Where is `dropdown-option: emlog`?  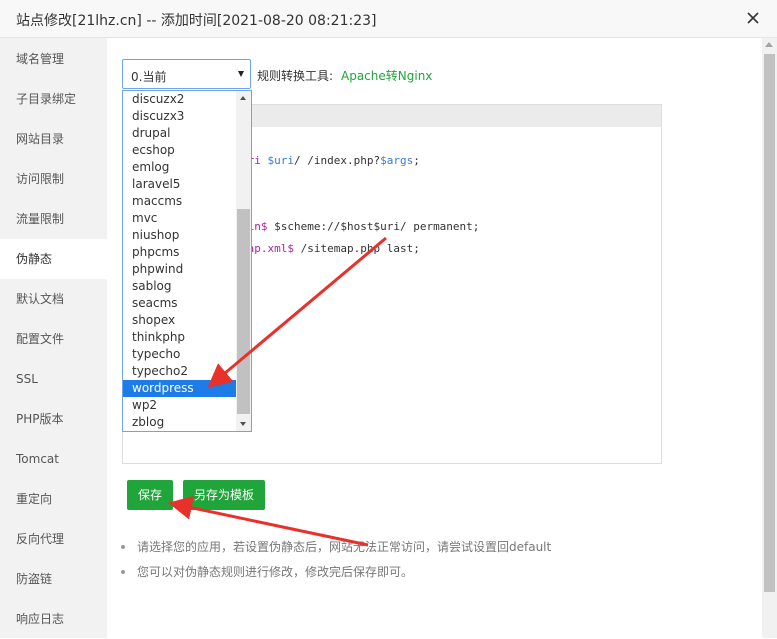 dropdown-option: emlog is located at coordinates (179, 167).